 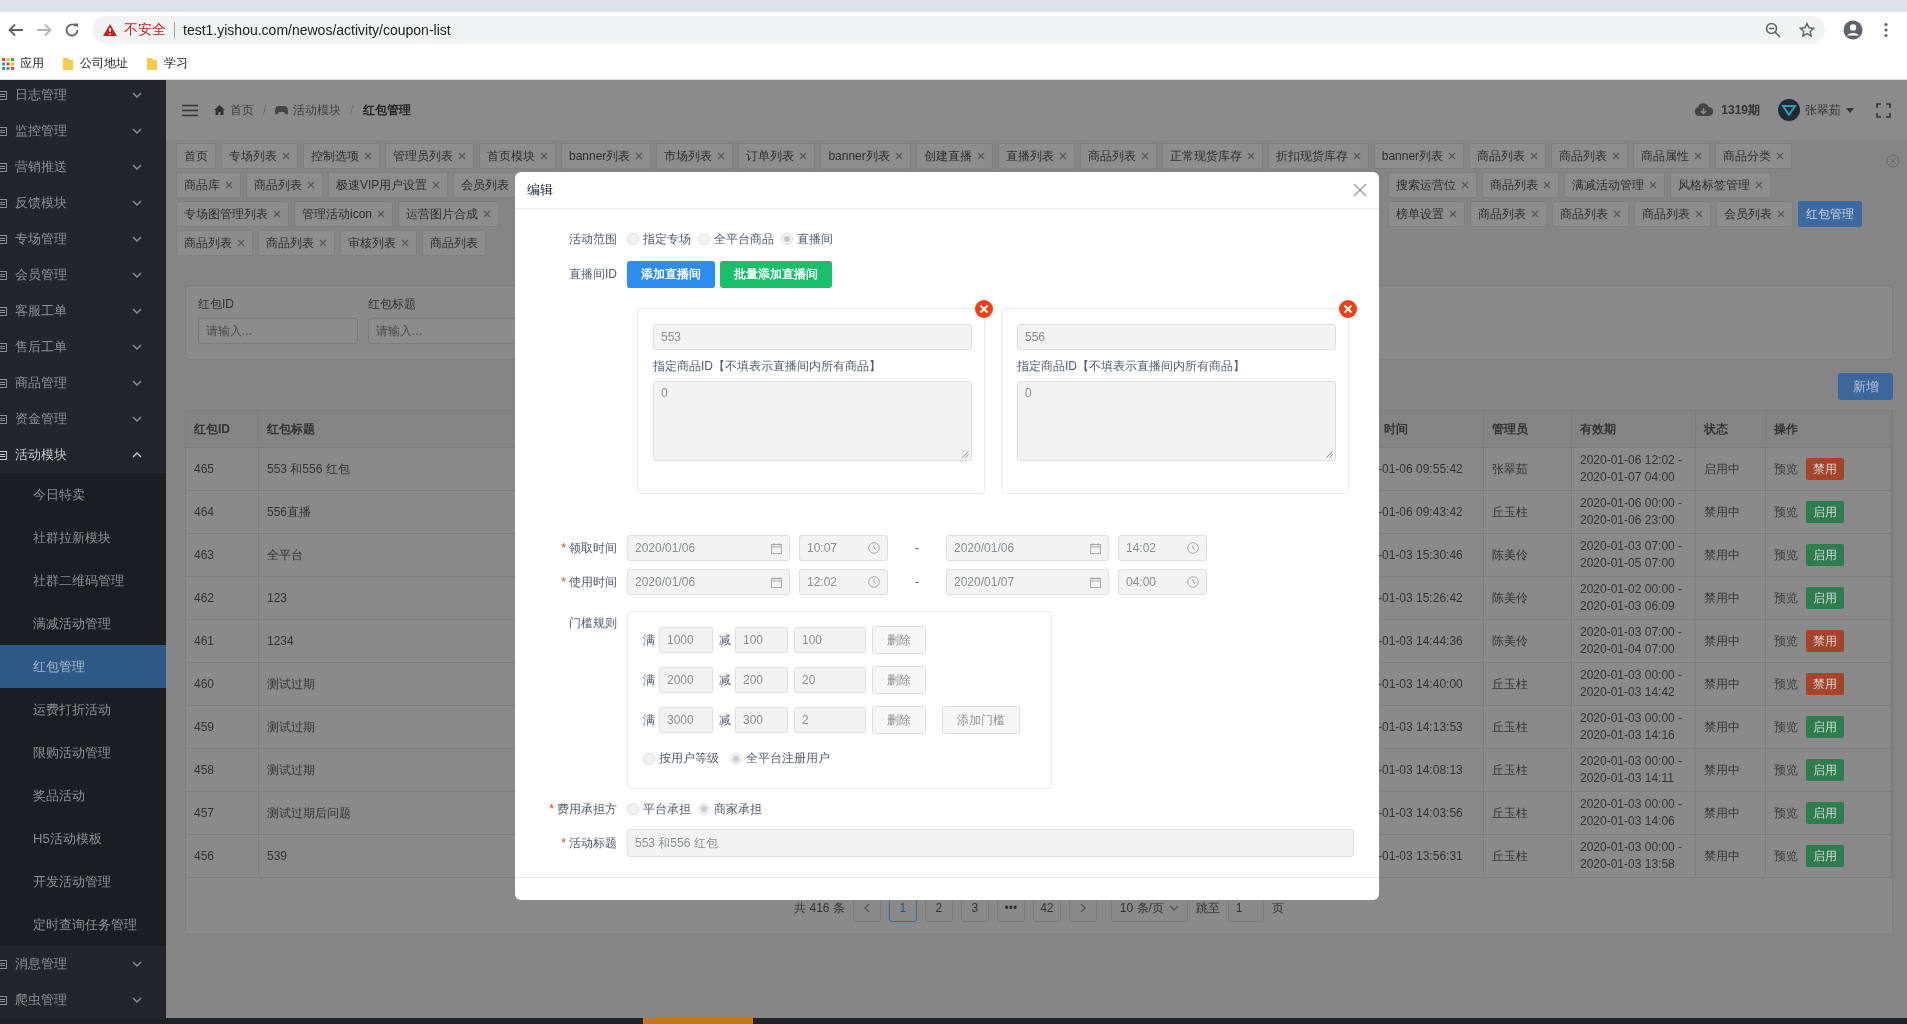 What do you see at coordinates (83, 347) in the screenshot?
I see `sidebar-item: 售后工单` at bounding box center [83, 347].